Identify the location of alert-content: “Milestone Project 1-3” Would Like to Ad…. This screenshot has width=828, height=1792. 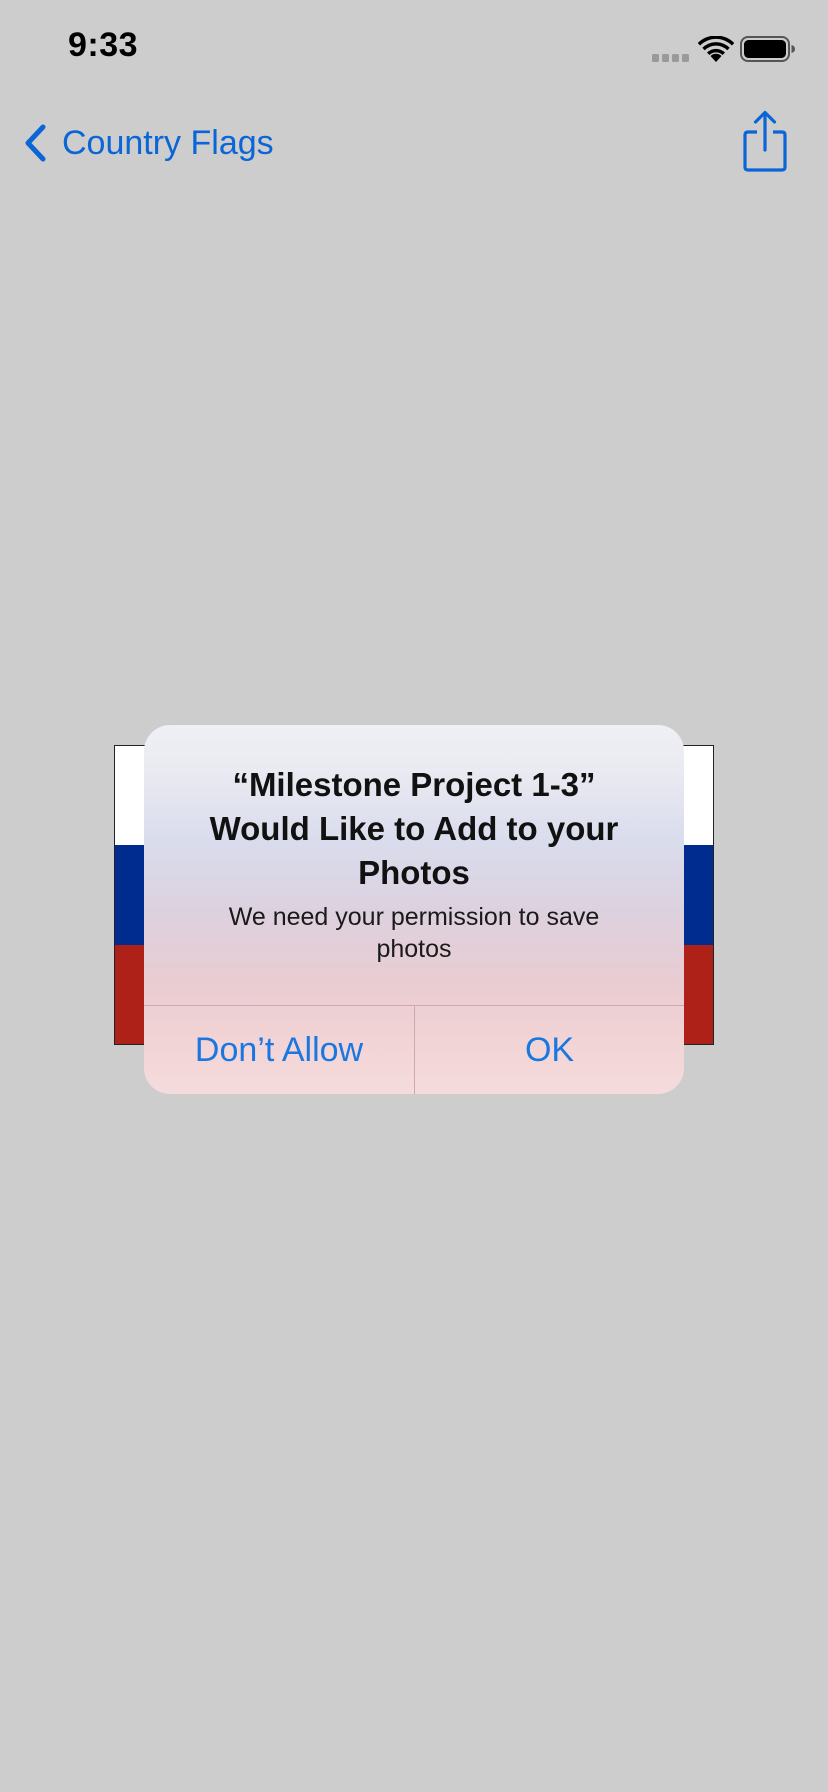
(414, 865).